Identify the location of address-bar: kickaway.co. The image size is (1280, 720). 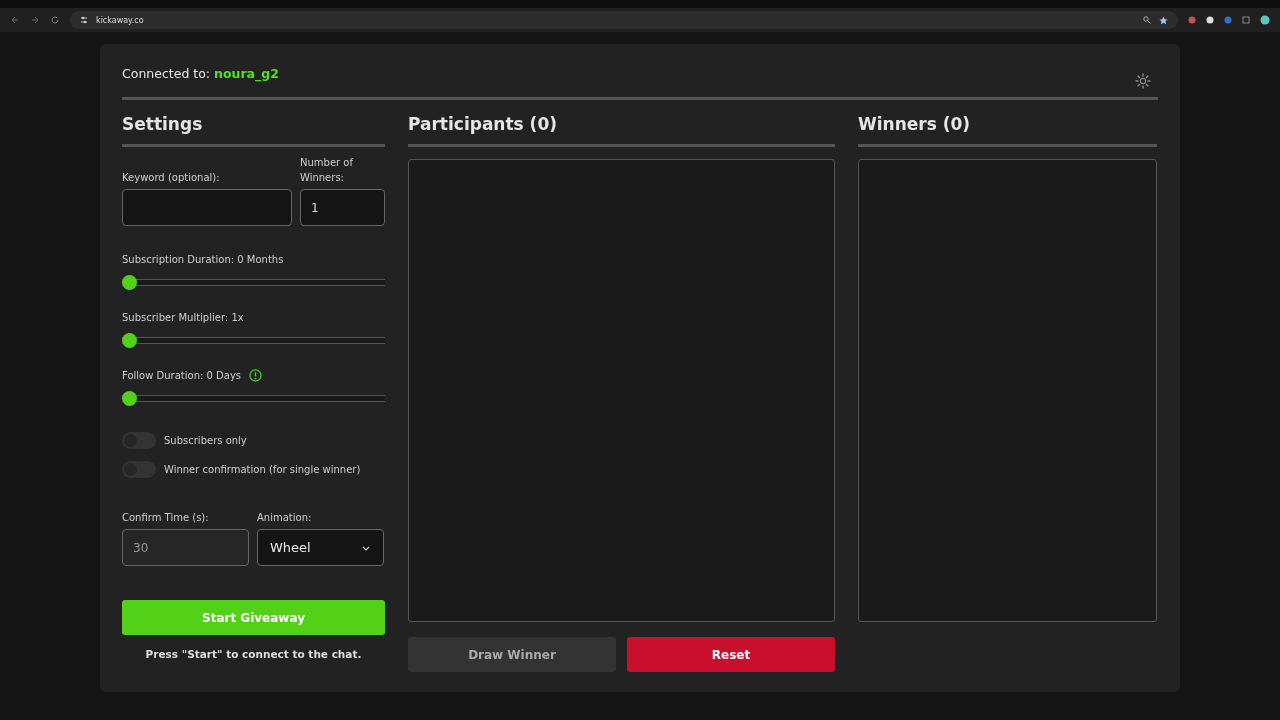
(624, 20).